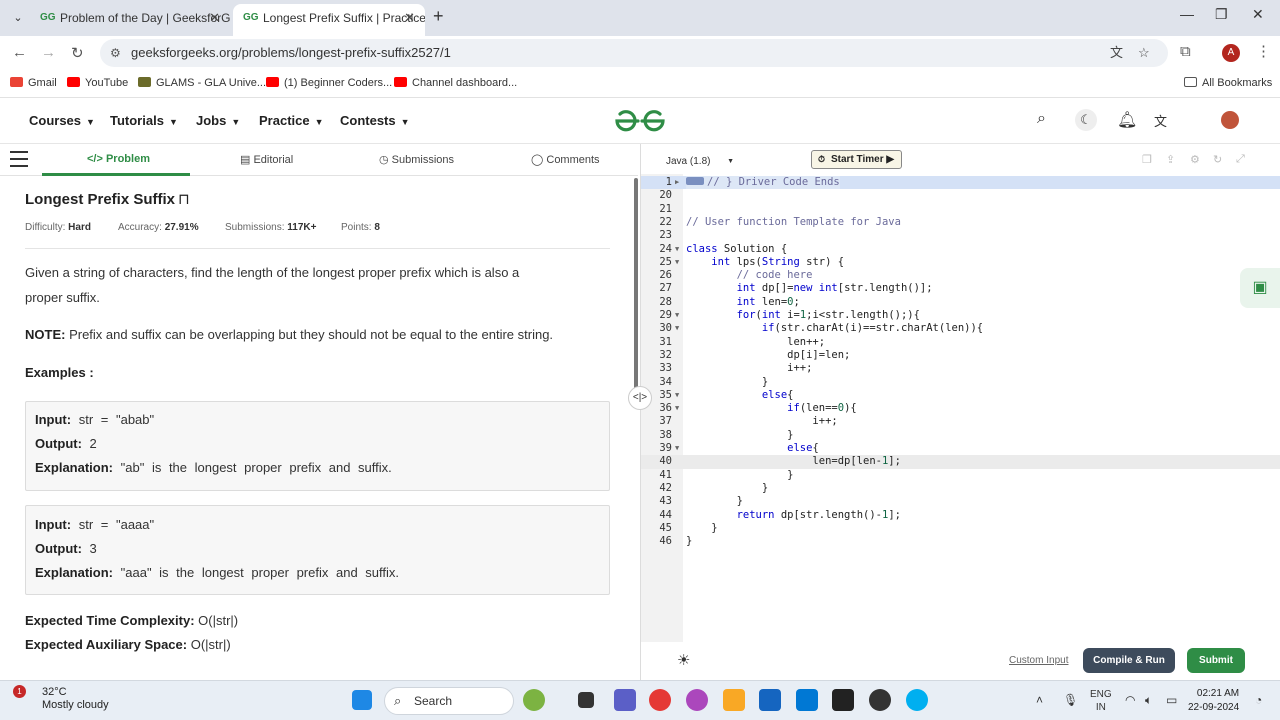 The image size is (1280, 720). What do you see at coordinates (960, 368) in the screenshot?
I see `code-line: 33 i++;` at bounding box center [960, 368].